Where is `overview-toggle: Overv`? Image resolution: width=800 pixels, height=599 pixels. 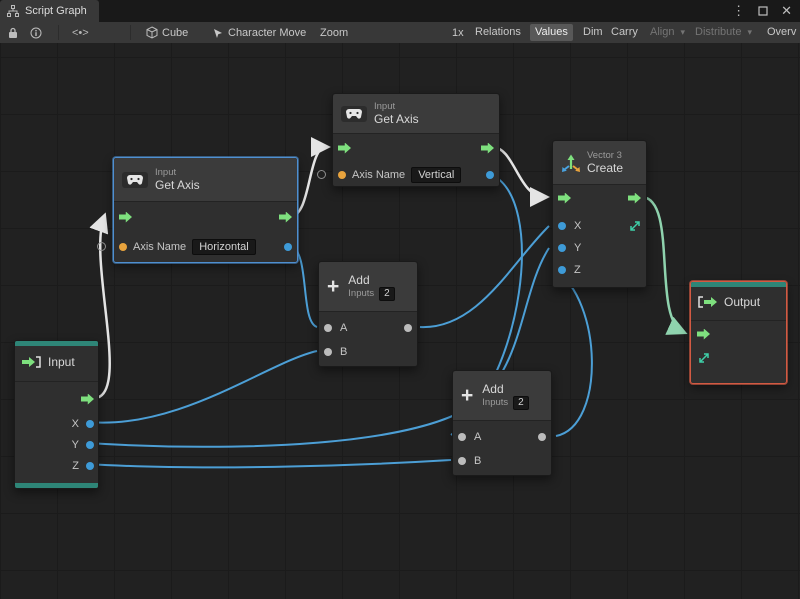 overview-toggle: Overv is located at coordinates (781, 32).